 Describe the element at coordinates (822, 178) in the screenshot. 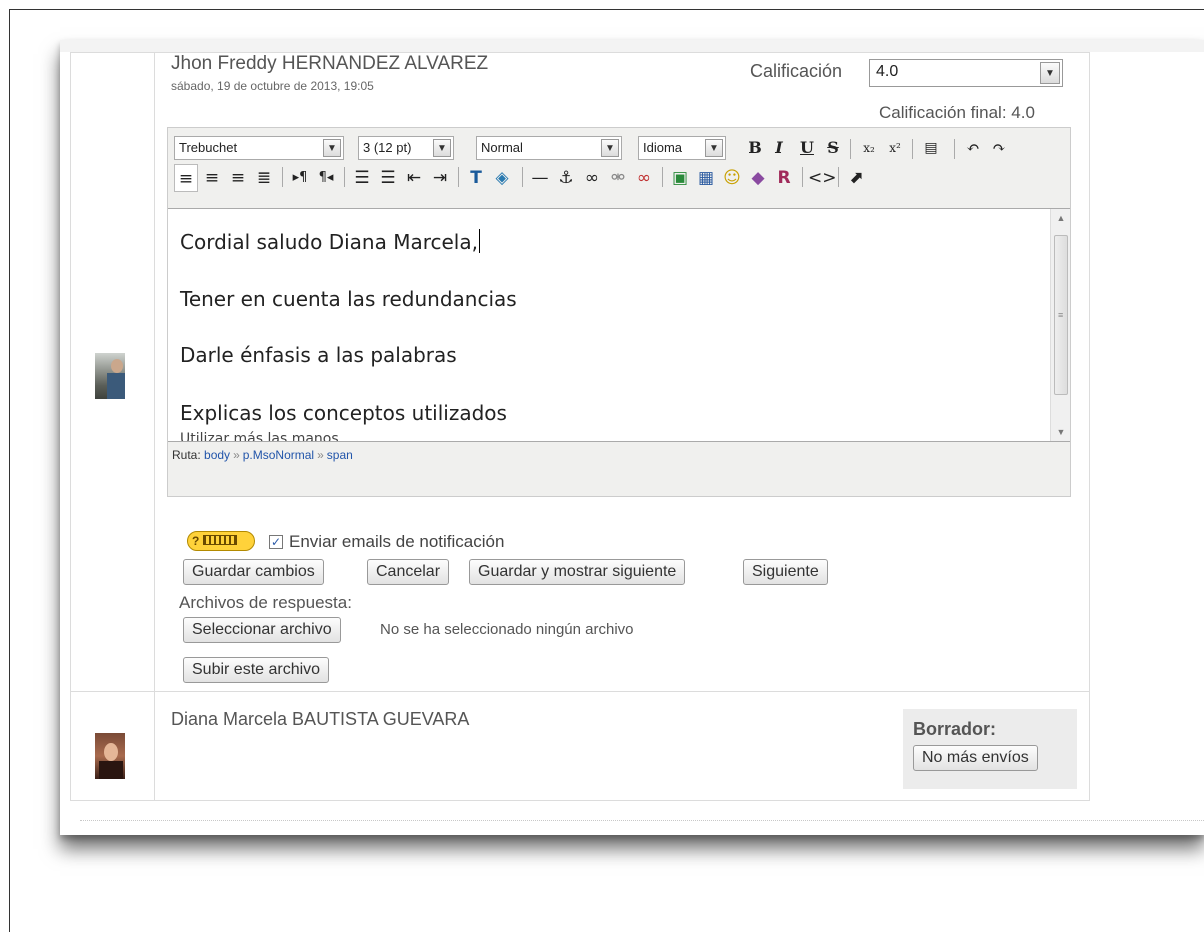

I see `html-source-icon: <>` at that location.